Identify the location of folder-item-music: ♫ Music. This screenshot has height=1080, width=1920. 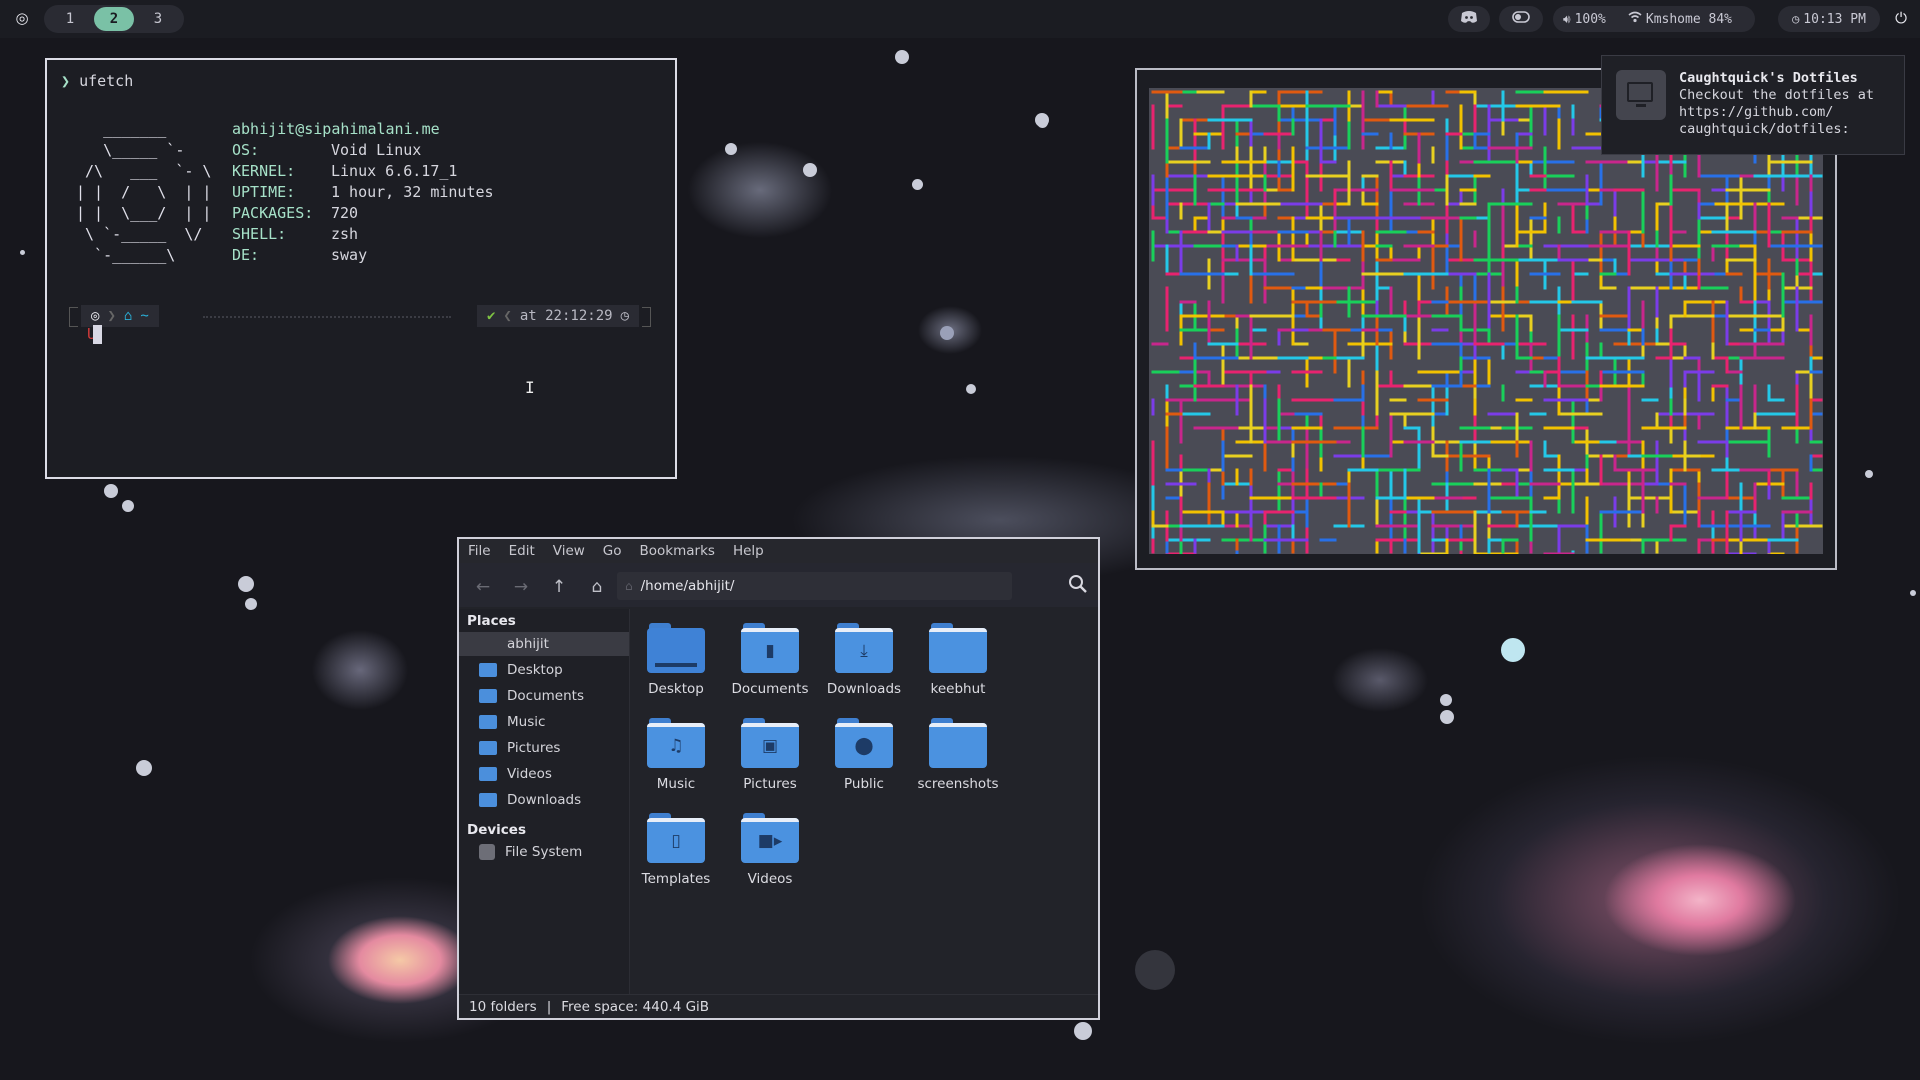
(676, 755).